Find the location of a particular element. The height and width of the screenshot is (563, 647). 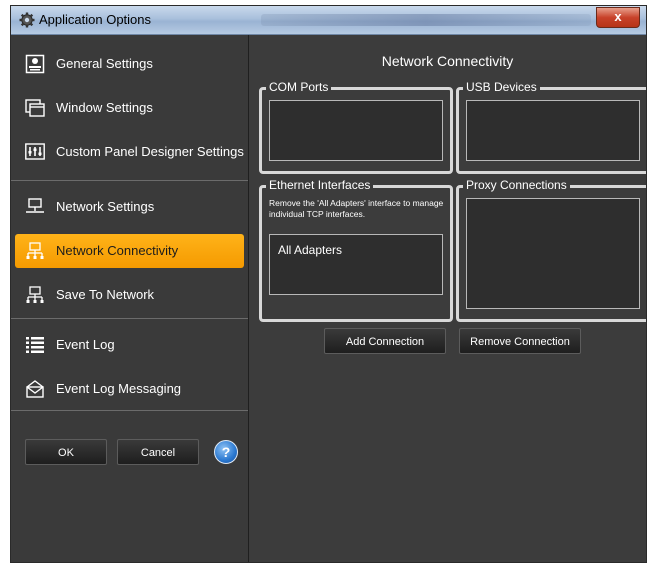

usb-devices-label: USB Devices is located at coordinates (501, 87).